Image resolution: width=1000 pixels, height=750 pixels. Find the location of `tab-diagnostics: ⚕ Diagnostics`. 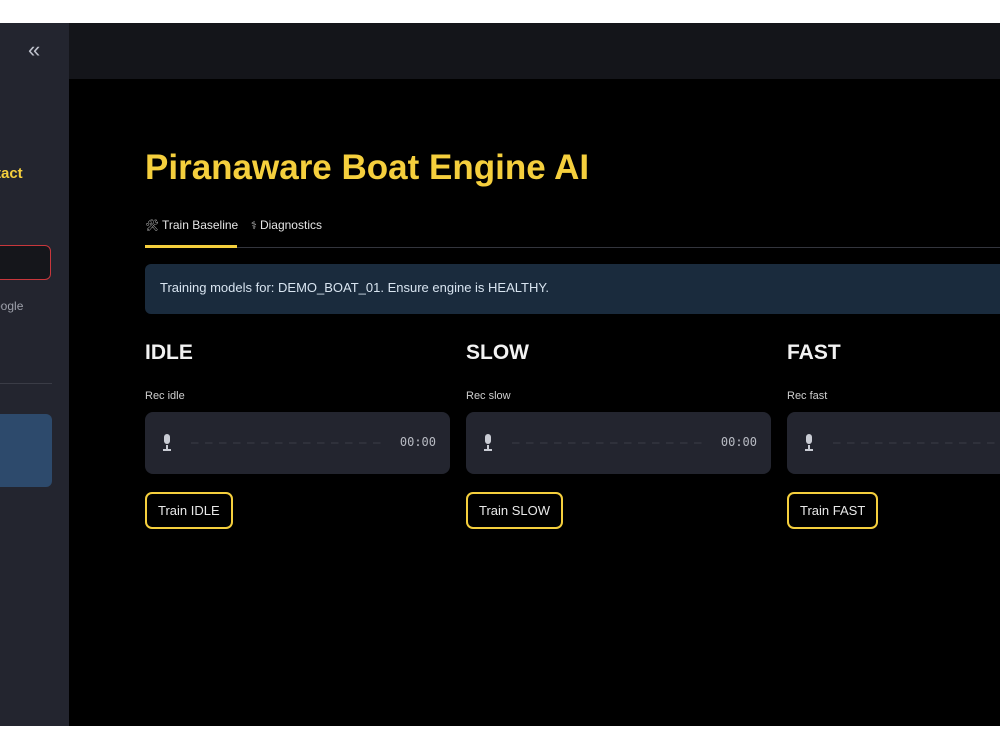

tab-diagnostics: ⚕ Diagnostics is located at coordinates (286, 231).